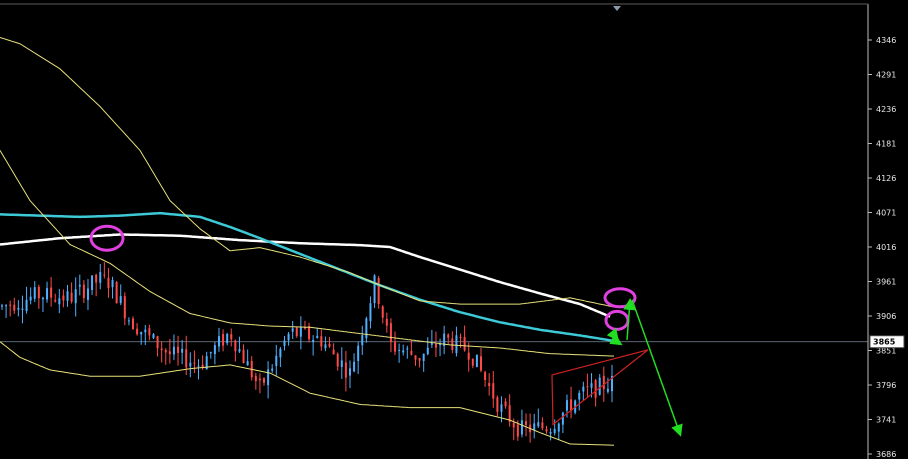 The height and width of the screenshot is (459, 908). I want to click on price-tick-label: 3741, so click(886, 420).